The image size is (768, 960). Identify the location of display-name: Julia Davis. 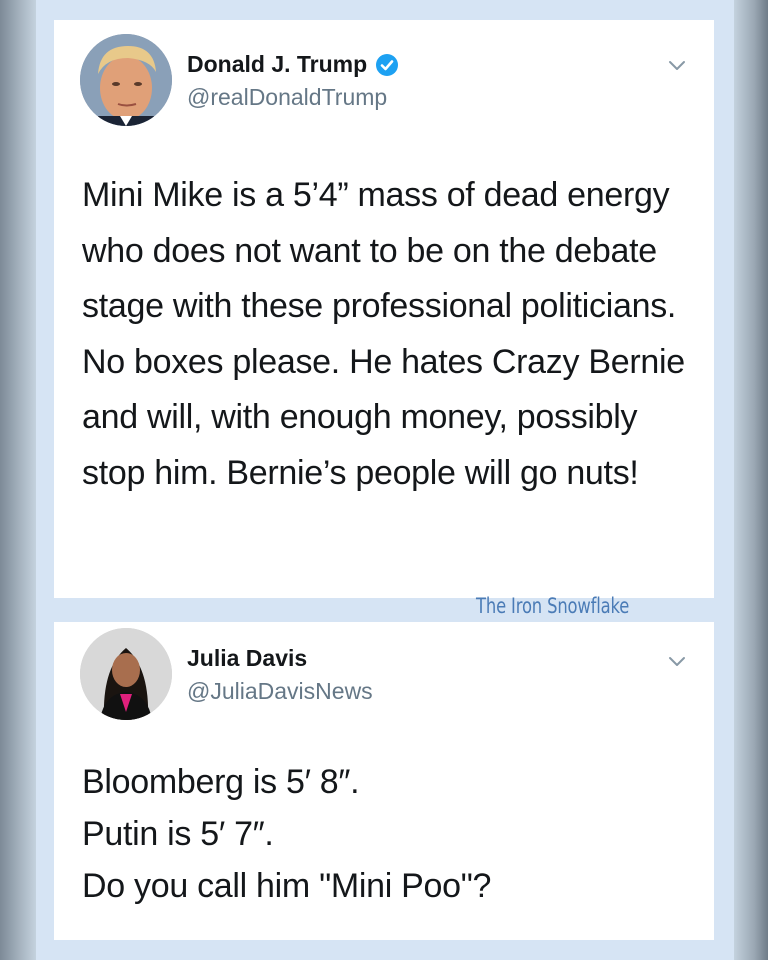
(247, 658).